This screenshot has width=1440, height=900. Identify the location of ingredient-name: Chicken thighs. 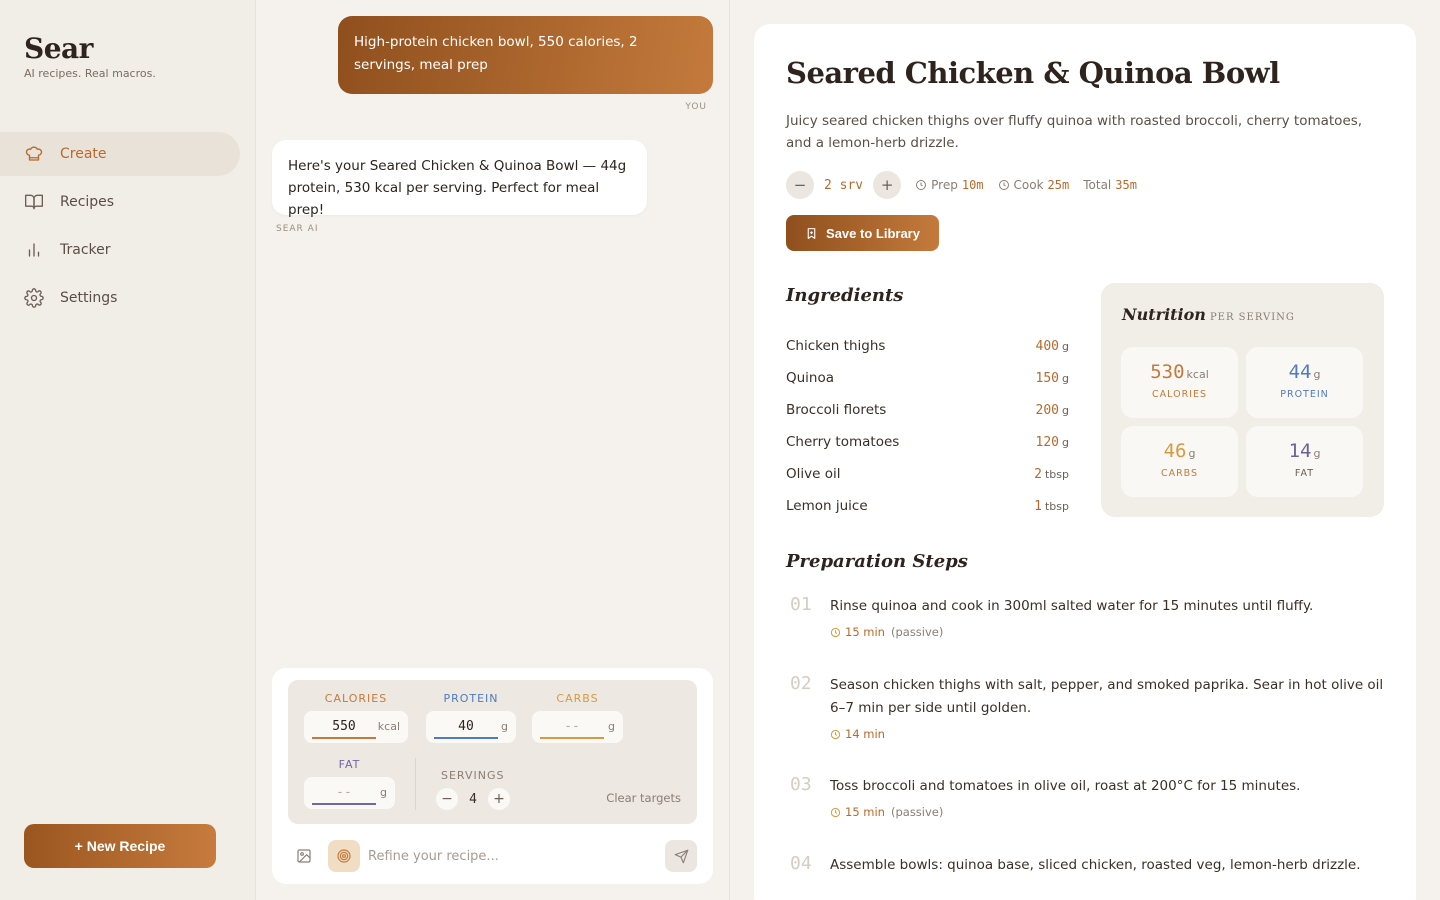
(836, 346).